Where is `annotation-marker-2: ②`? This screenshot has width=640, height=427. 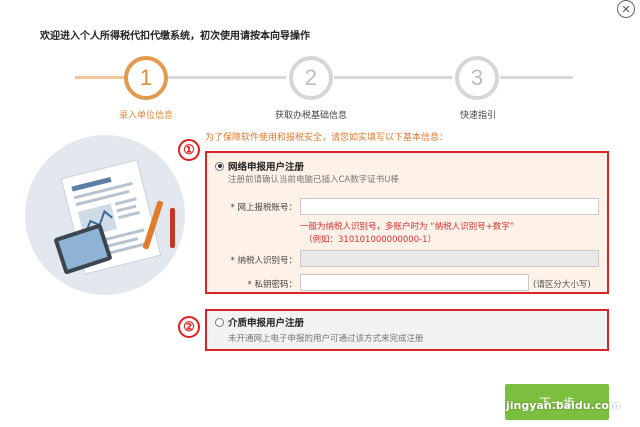
annotation-marker-2: ② is located at coordinates (189, 327).